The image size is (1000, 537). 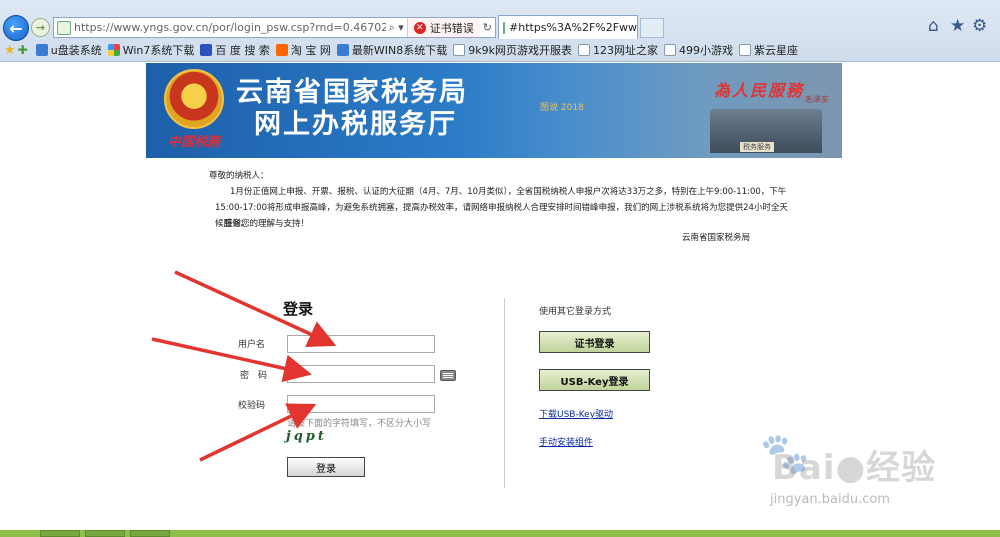 I want to click on baidu-watermark: 🐾 Bai●经验 jingyan.baidu.com, so click(x=875, y=472).